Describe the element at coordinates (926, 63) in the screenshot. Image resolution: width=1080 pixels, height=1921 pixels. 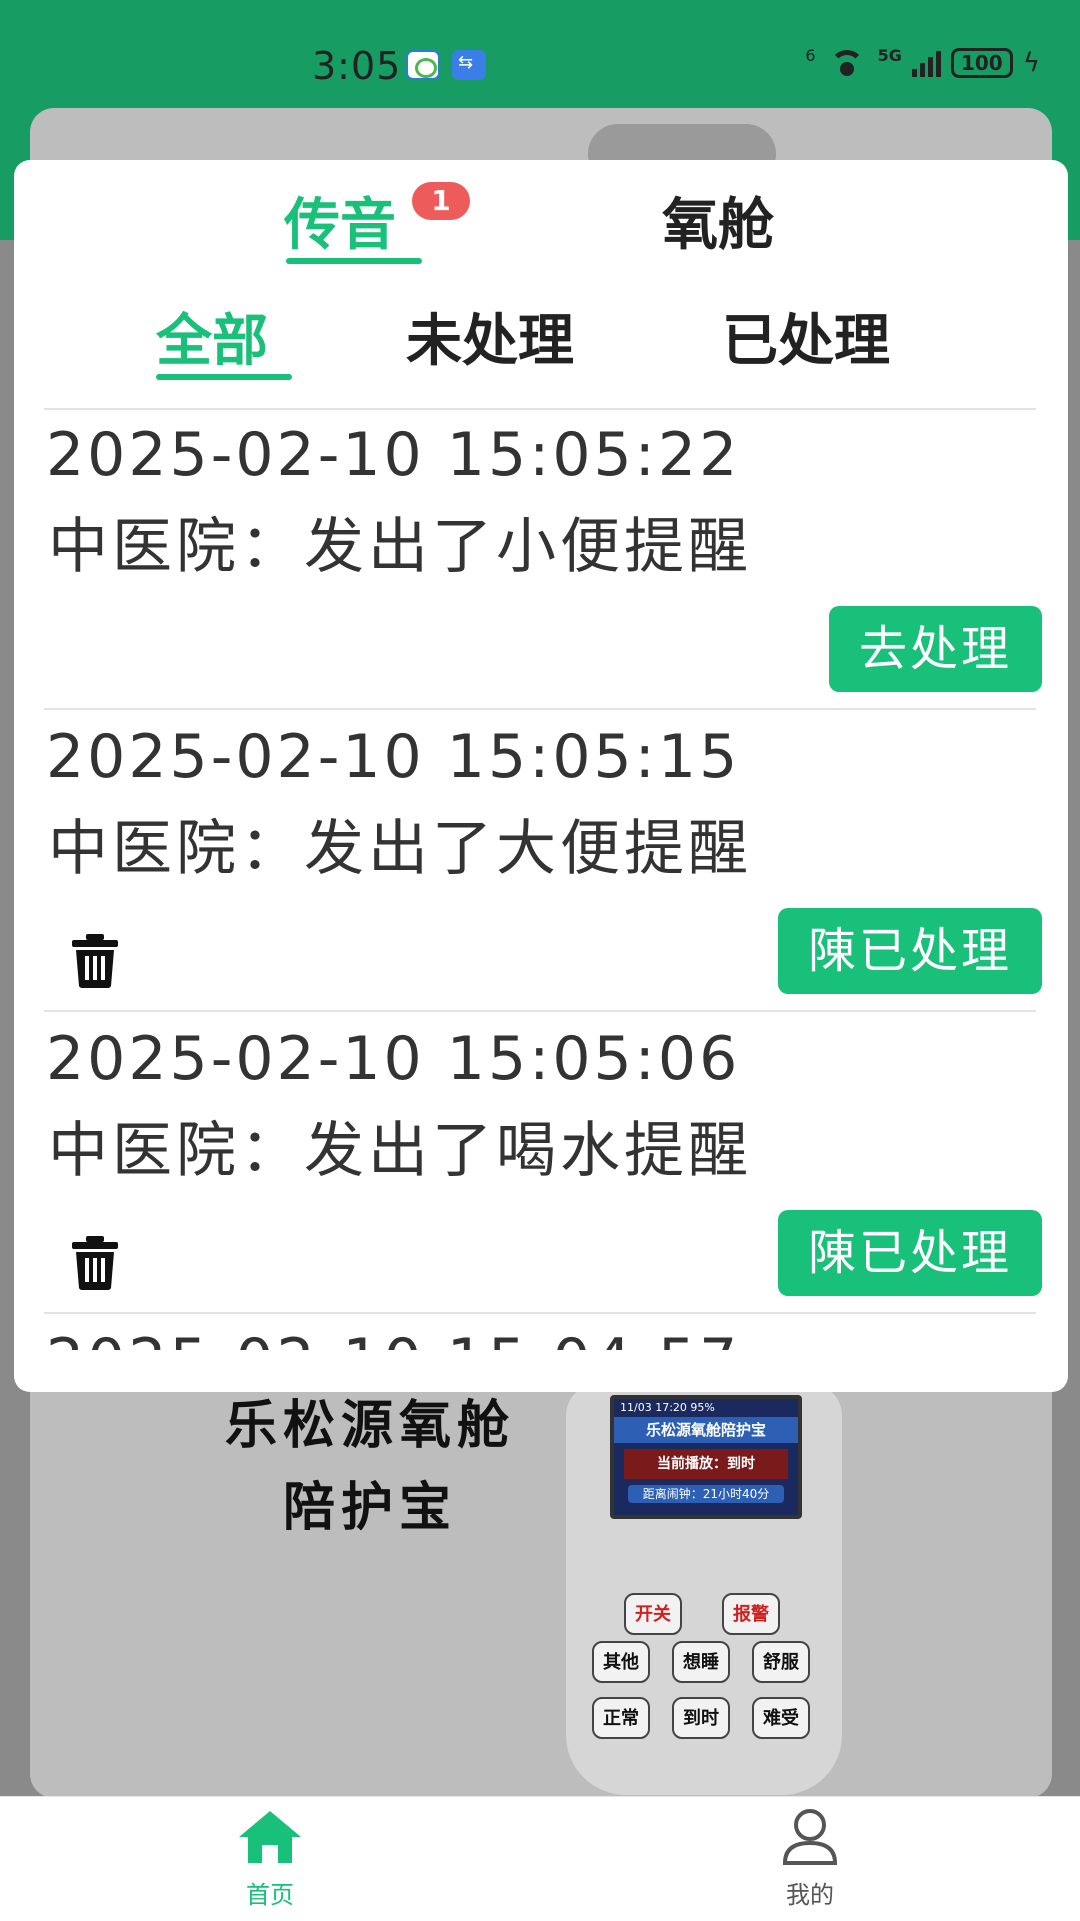
I see `signal-icon` at that location.